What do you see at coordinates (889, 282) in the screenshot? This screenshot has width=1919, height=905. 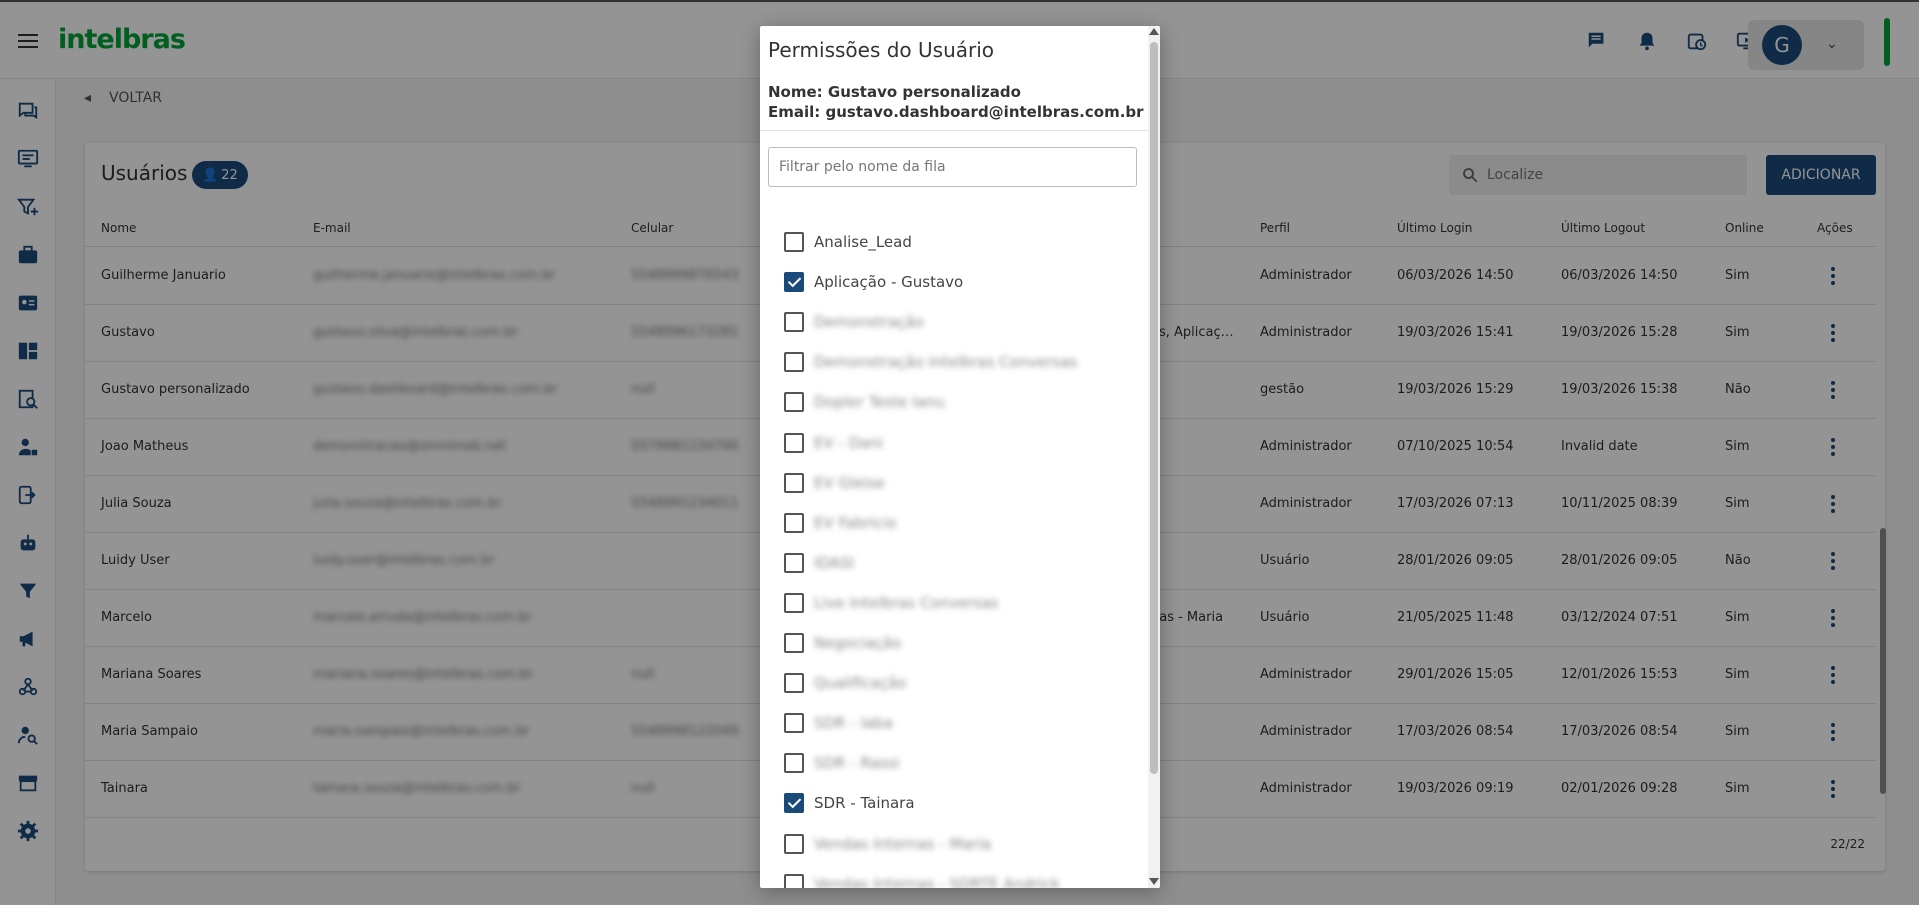 I see `queue-label: Aplicação - Gustavo` at bounding box center [889, 282].